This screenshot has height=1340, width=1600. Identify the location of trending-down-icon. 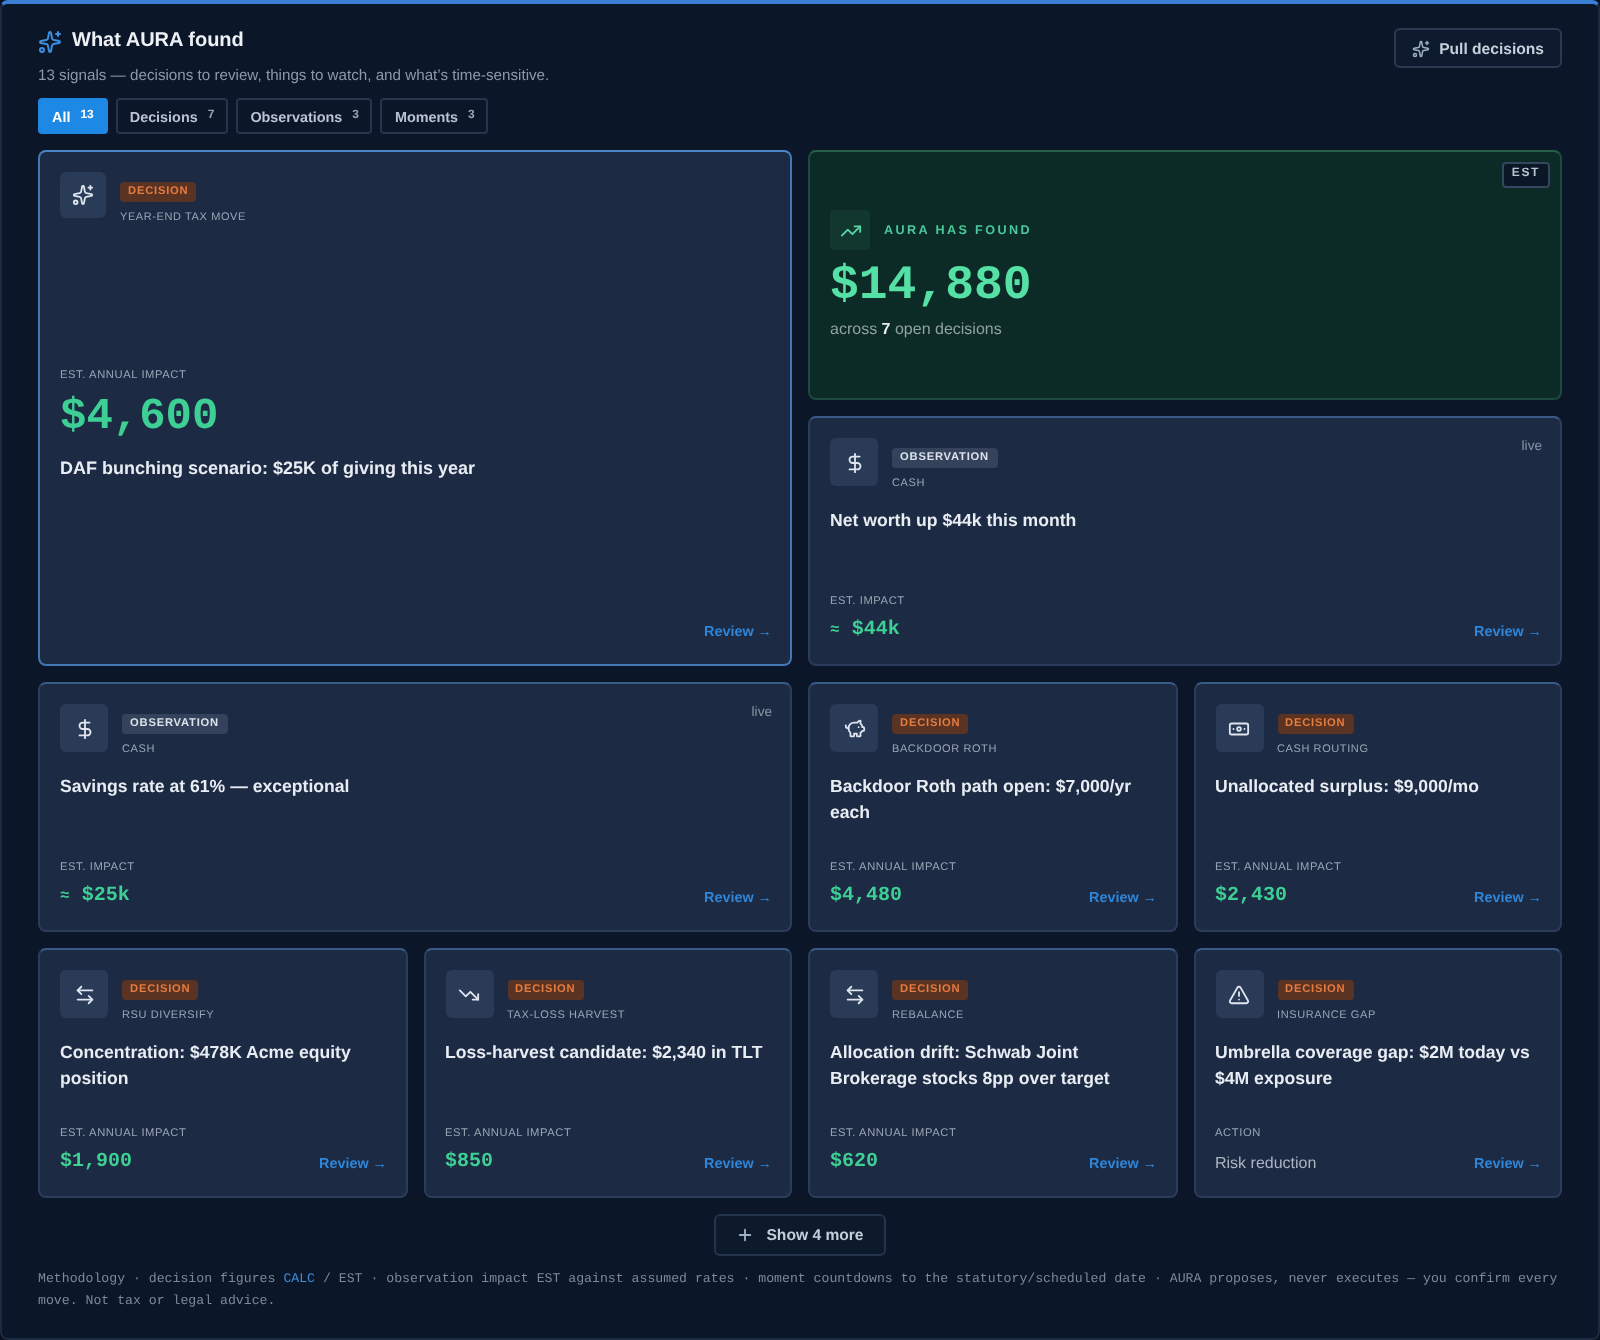
(469, 994).